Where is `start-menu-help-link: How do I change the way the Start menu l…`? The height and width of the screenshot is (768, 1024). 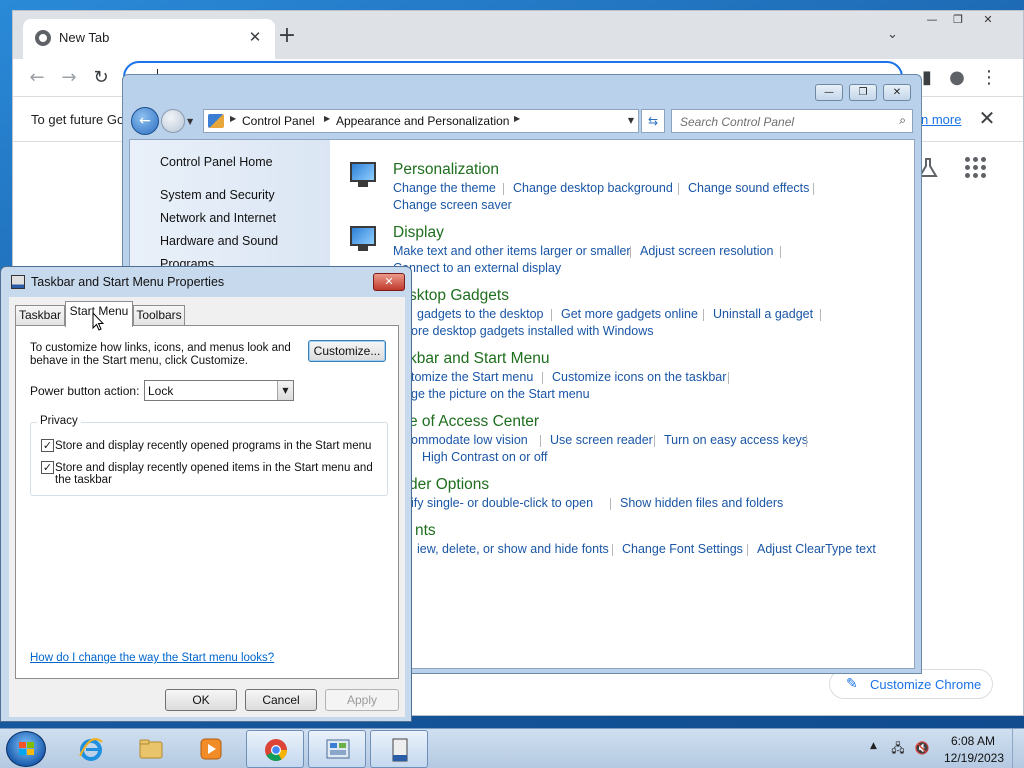
start-menu-help-link: How do I change the way the Start menu l… is located at coordinates (152, 658).